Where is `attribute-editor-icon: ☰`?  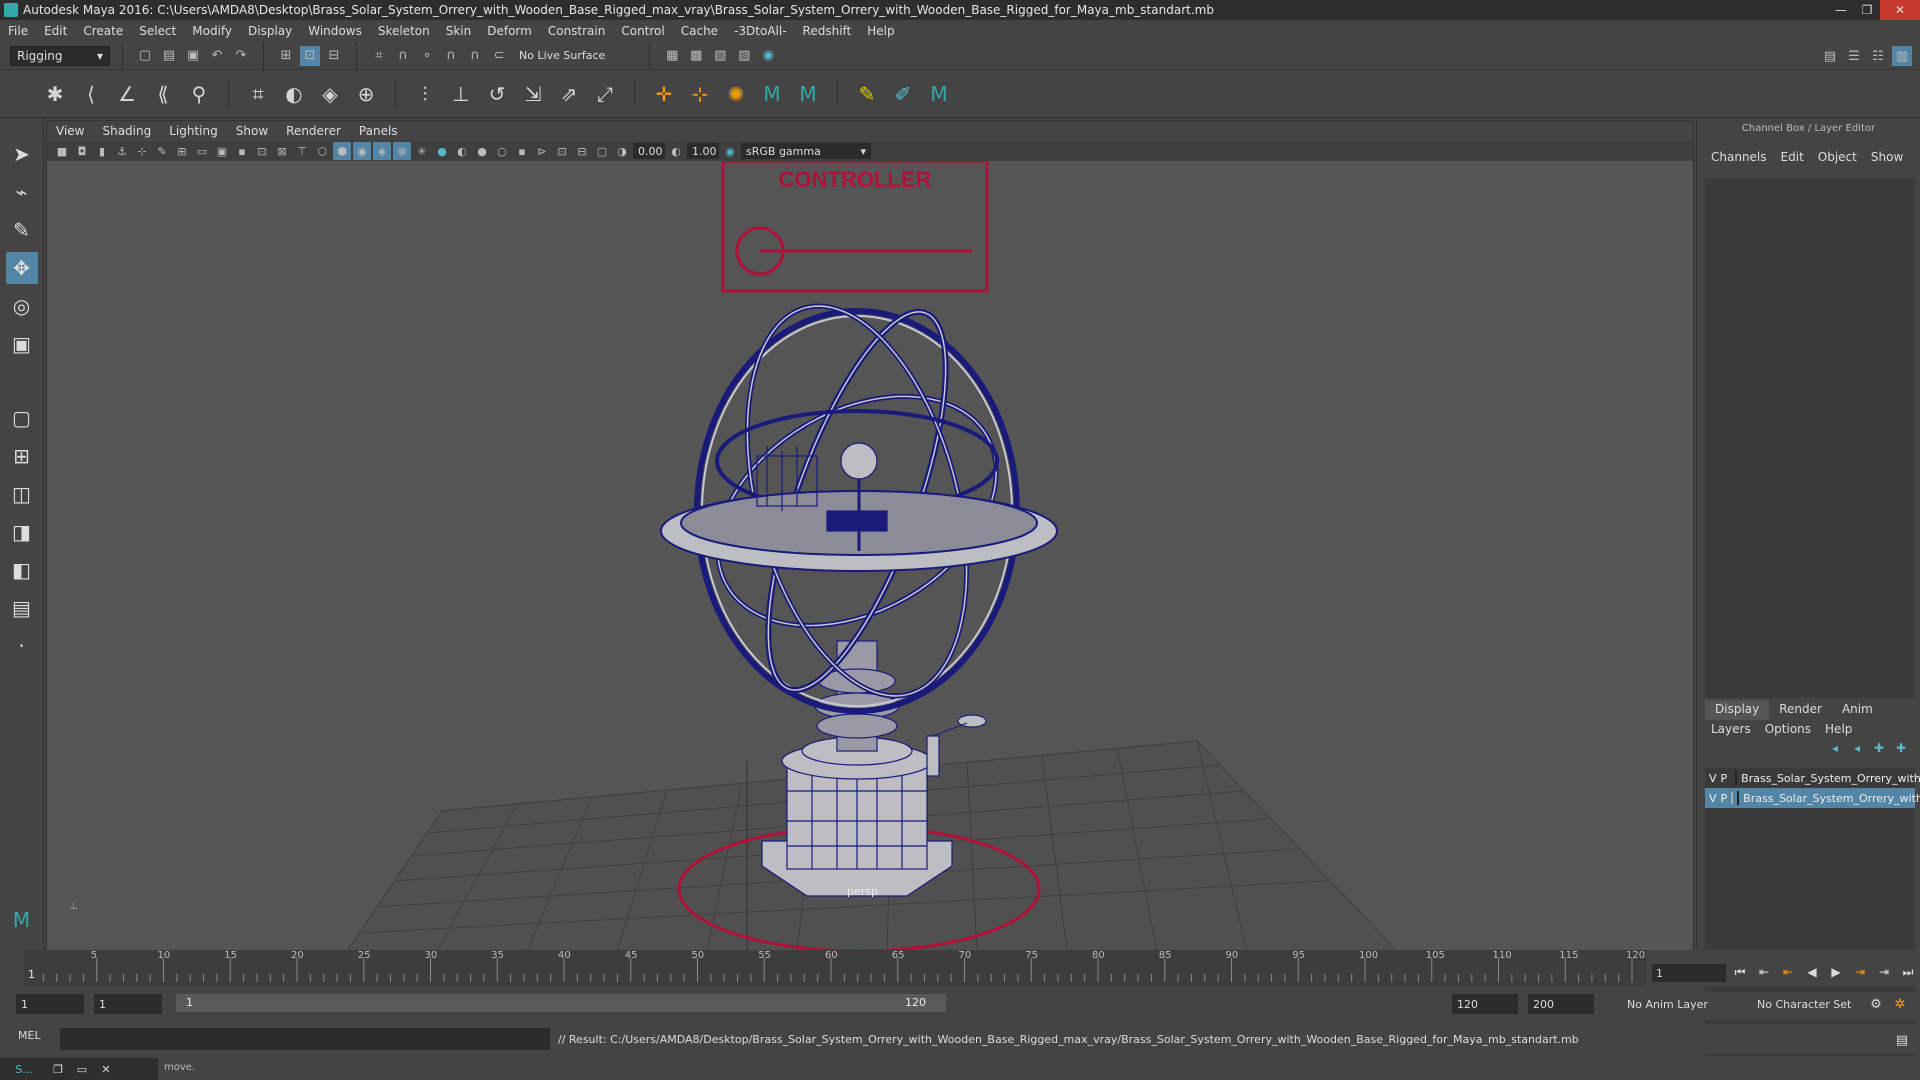
attribute-editor-icon: ☰ is located at coordinates (1854, 56).